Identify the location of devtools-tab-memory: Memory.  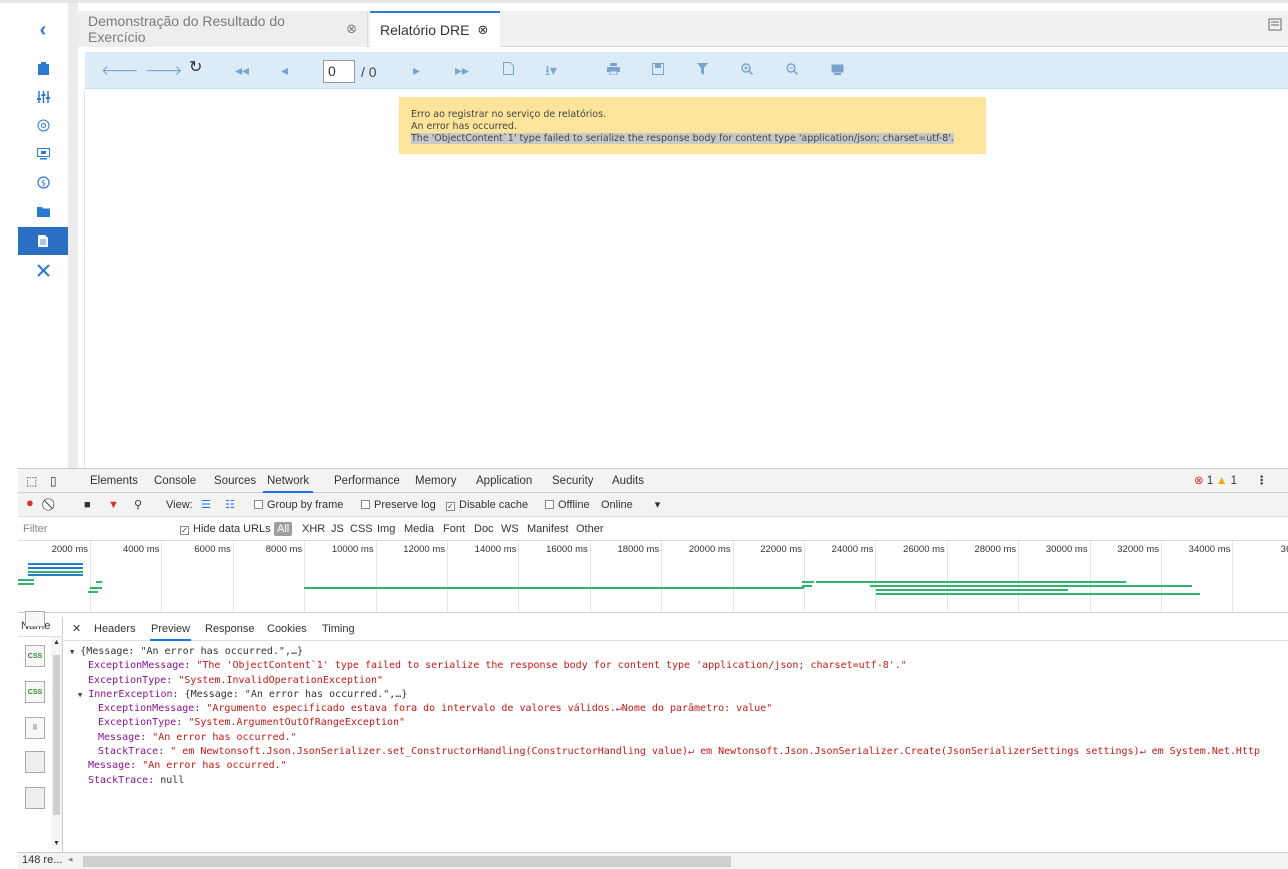
(436, 481).